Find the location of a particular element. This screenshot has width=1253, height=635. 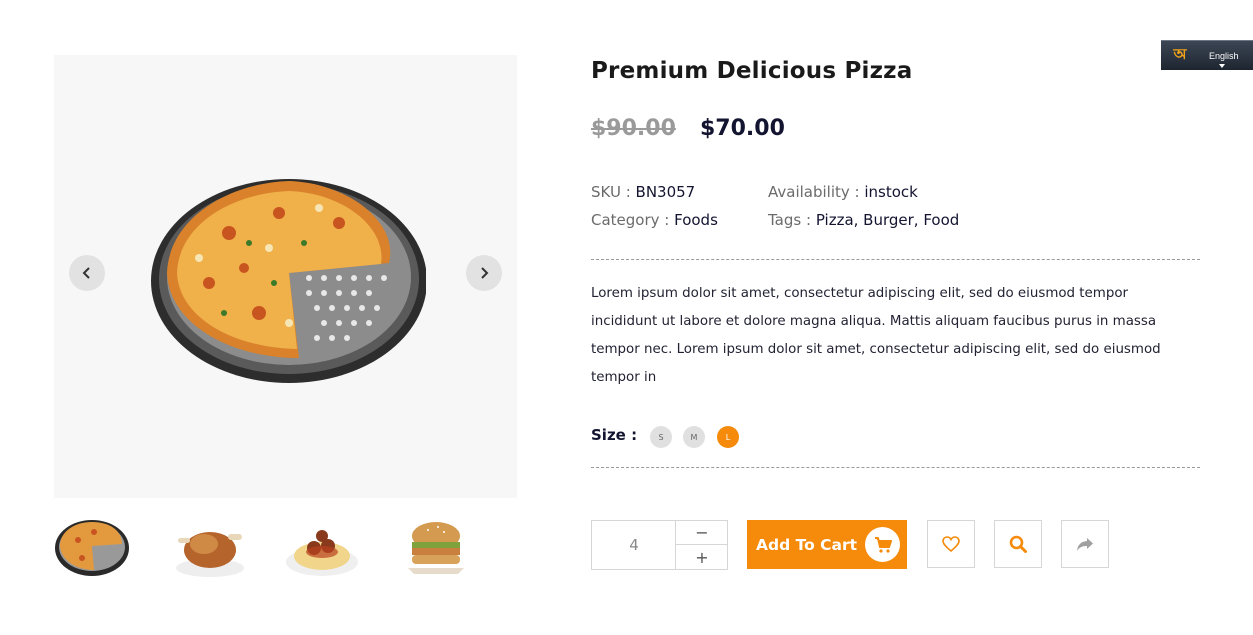

category-row: Category : Foods is located at coordinates (654, 220).